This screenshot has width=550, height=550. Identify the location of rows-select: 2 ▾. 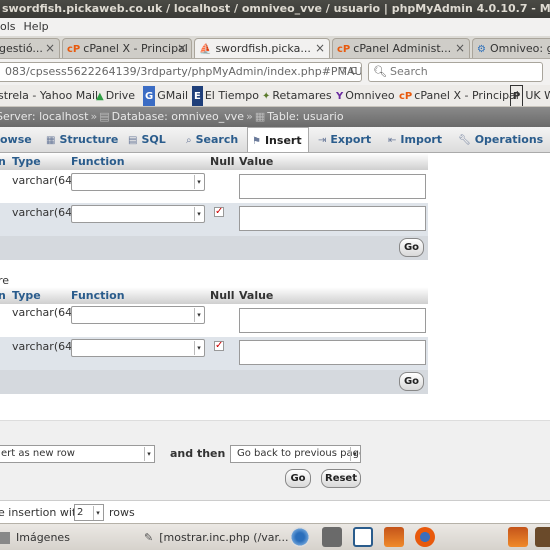
(89, 512).